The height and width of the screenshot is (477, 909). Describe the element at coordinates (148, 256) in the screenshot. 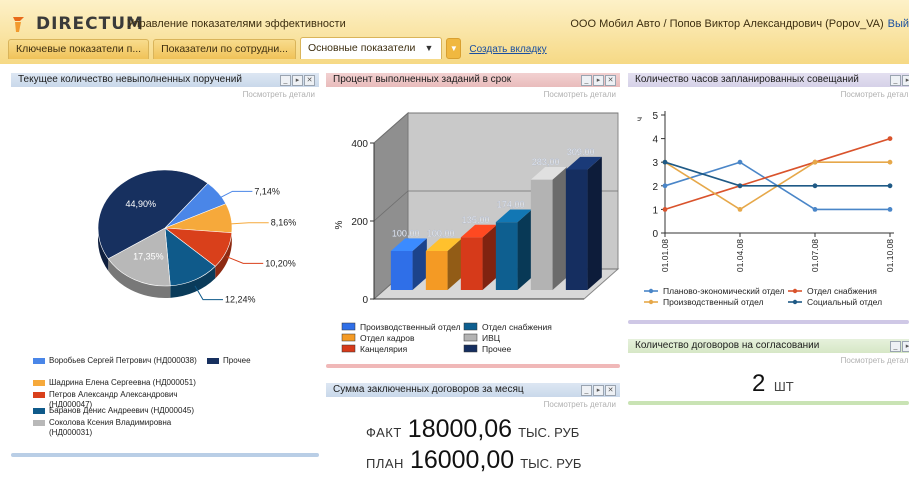

I see `pie-data-label: 17,35%` at that location.